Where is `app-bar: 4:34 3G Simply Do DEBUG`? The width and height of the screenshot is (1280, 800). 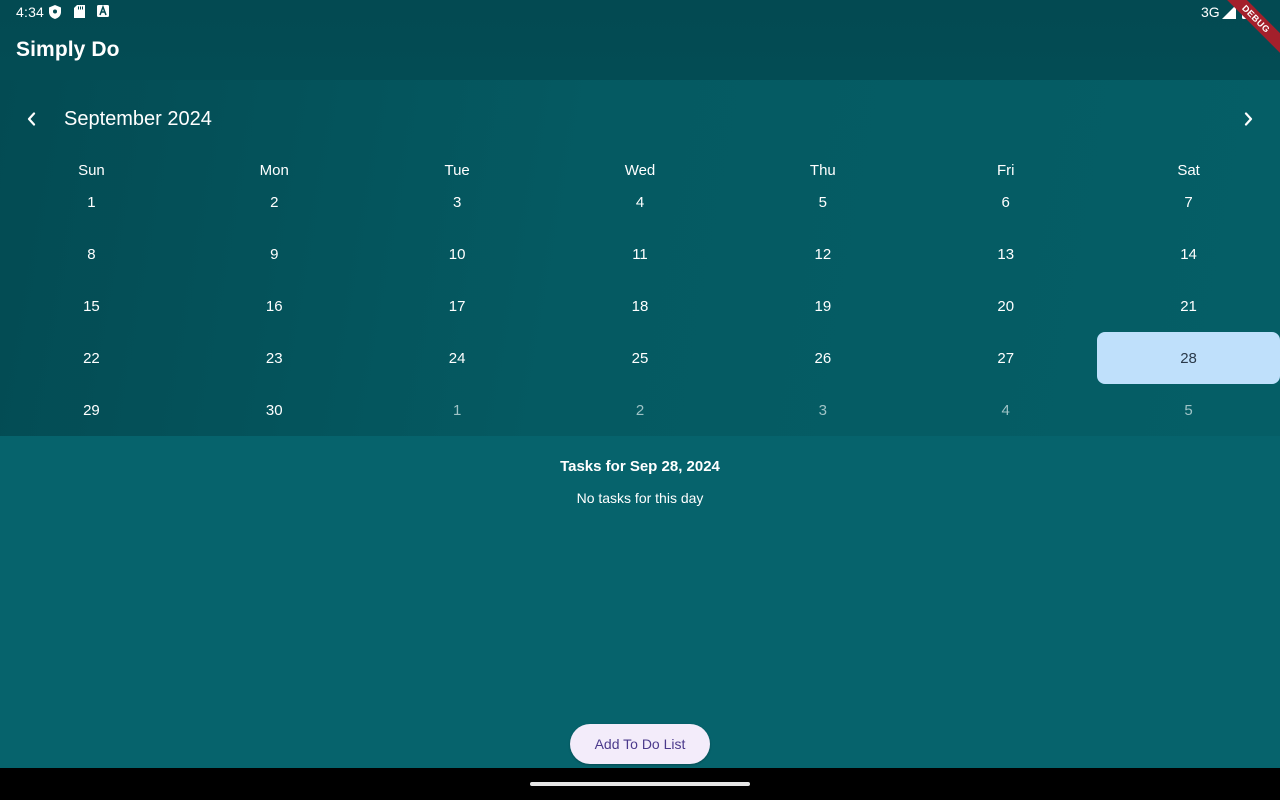 app-bar: 4:34 3G Simply Do DEBUG is located at coordinates (640, 40).